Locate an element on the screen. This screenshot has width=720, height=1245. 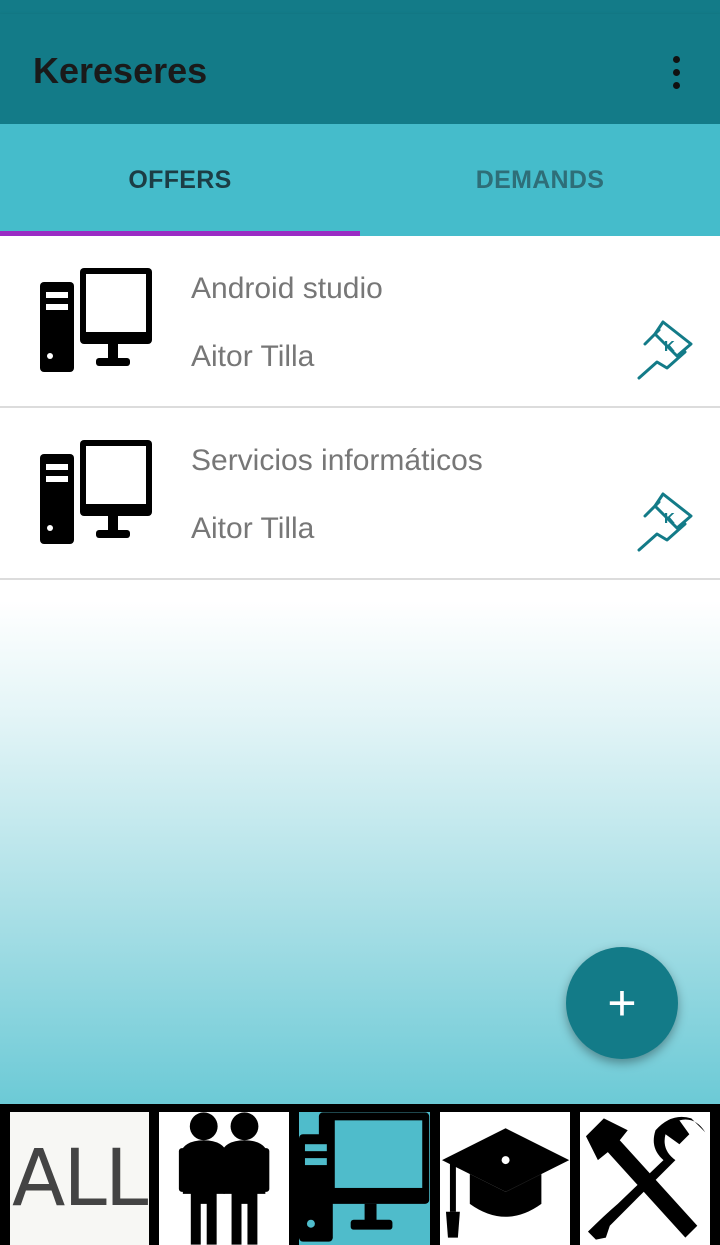
offer-title: Servicios informáticos is located at coordinates (337, 460).